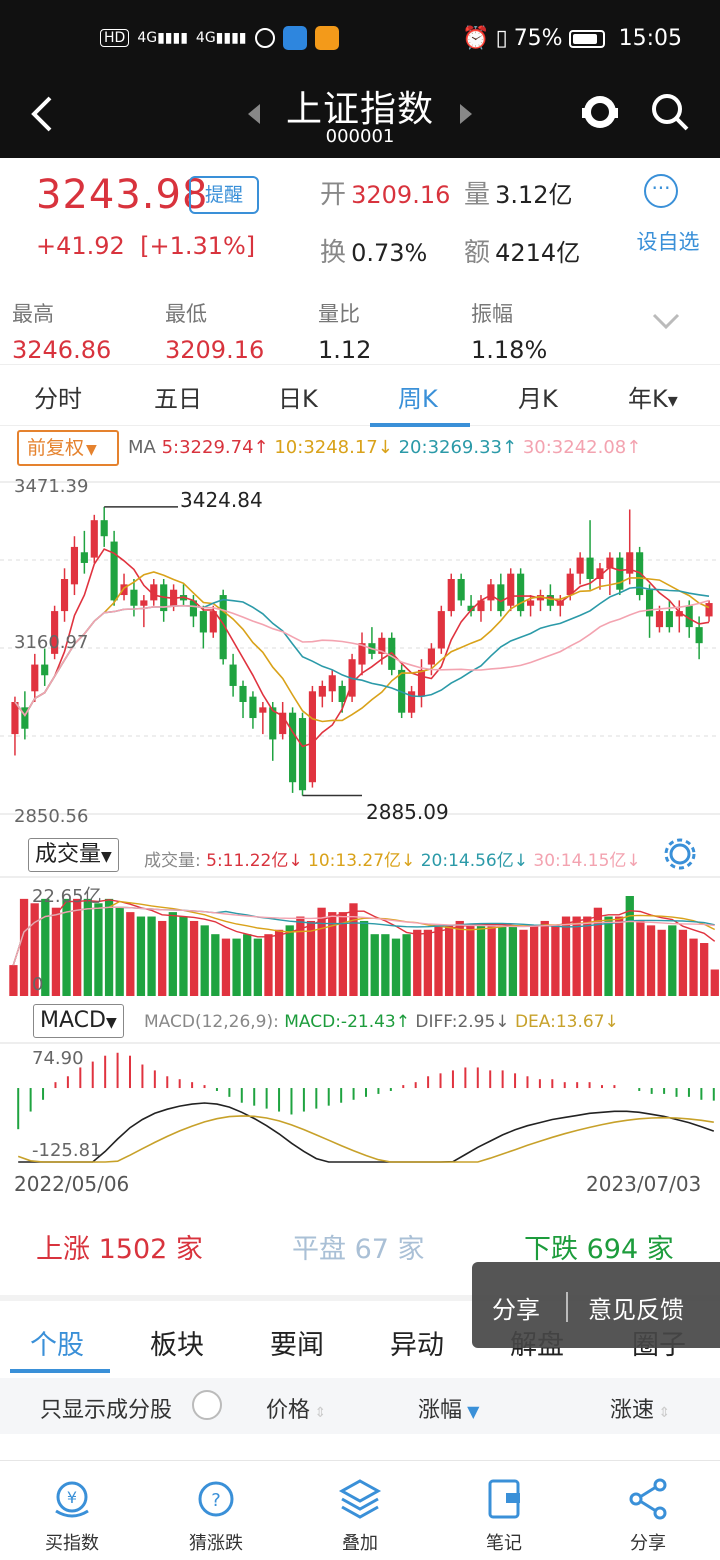 The width and height of the screenshot is (720, 1560). Describe the element at coordinates (466, 114) in the screenshot. I see `next-arrow-icon` at that location.